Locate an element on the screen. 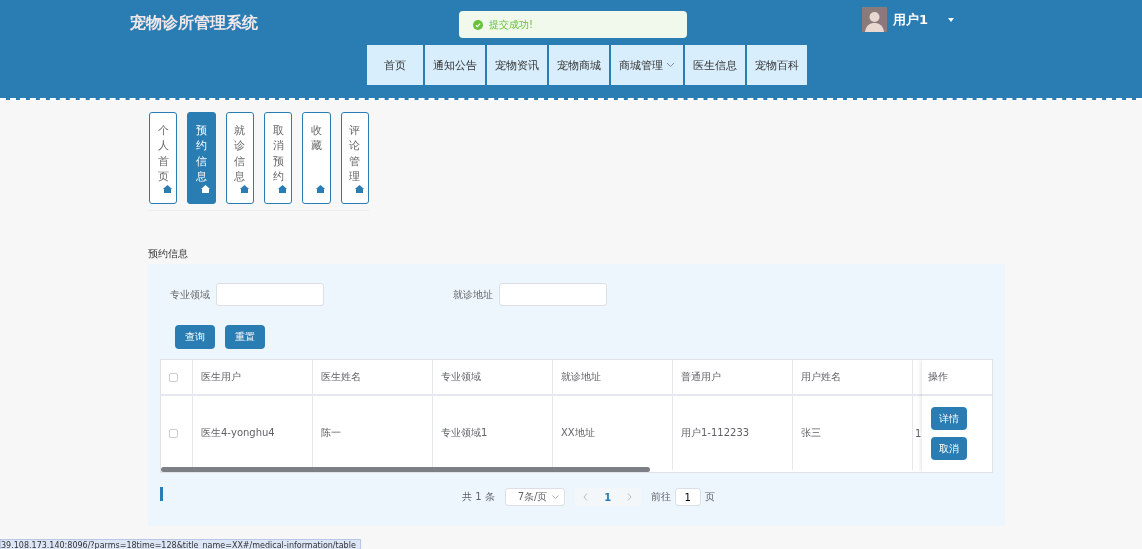 The image size is (1142, 549). total-count: 共 1 条 is located at coordinates (478, 497).